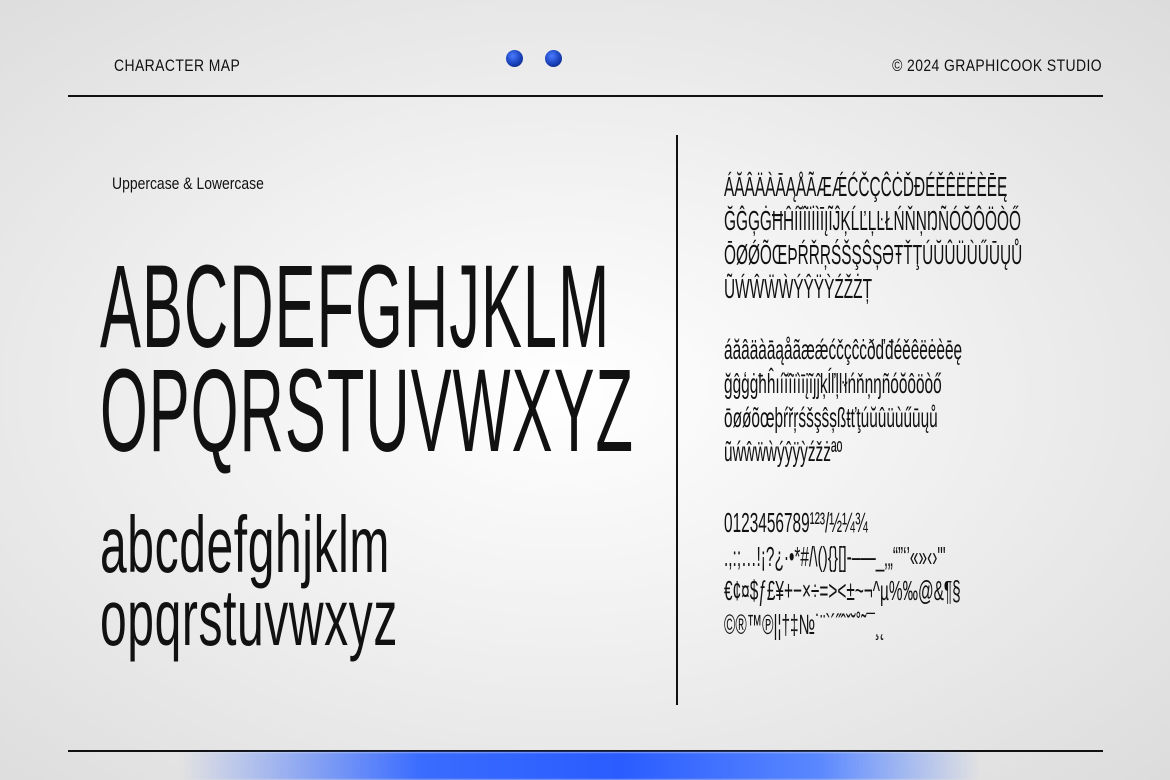 This screenshot has height=780, width=1170. Describe the element at coordinates (177, 65) in the screenshot. I see `header-title: CHARACTER MAP` at that location.